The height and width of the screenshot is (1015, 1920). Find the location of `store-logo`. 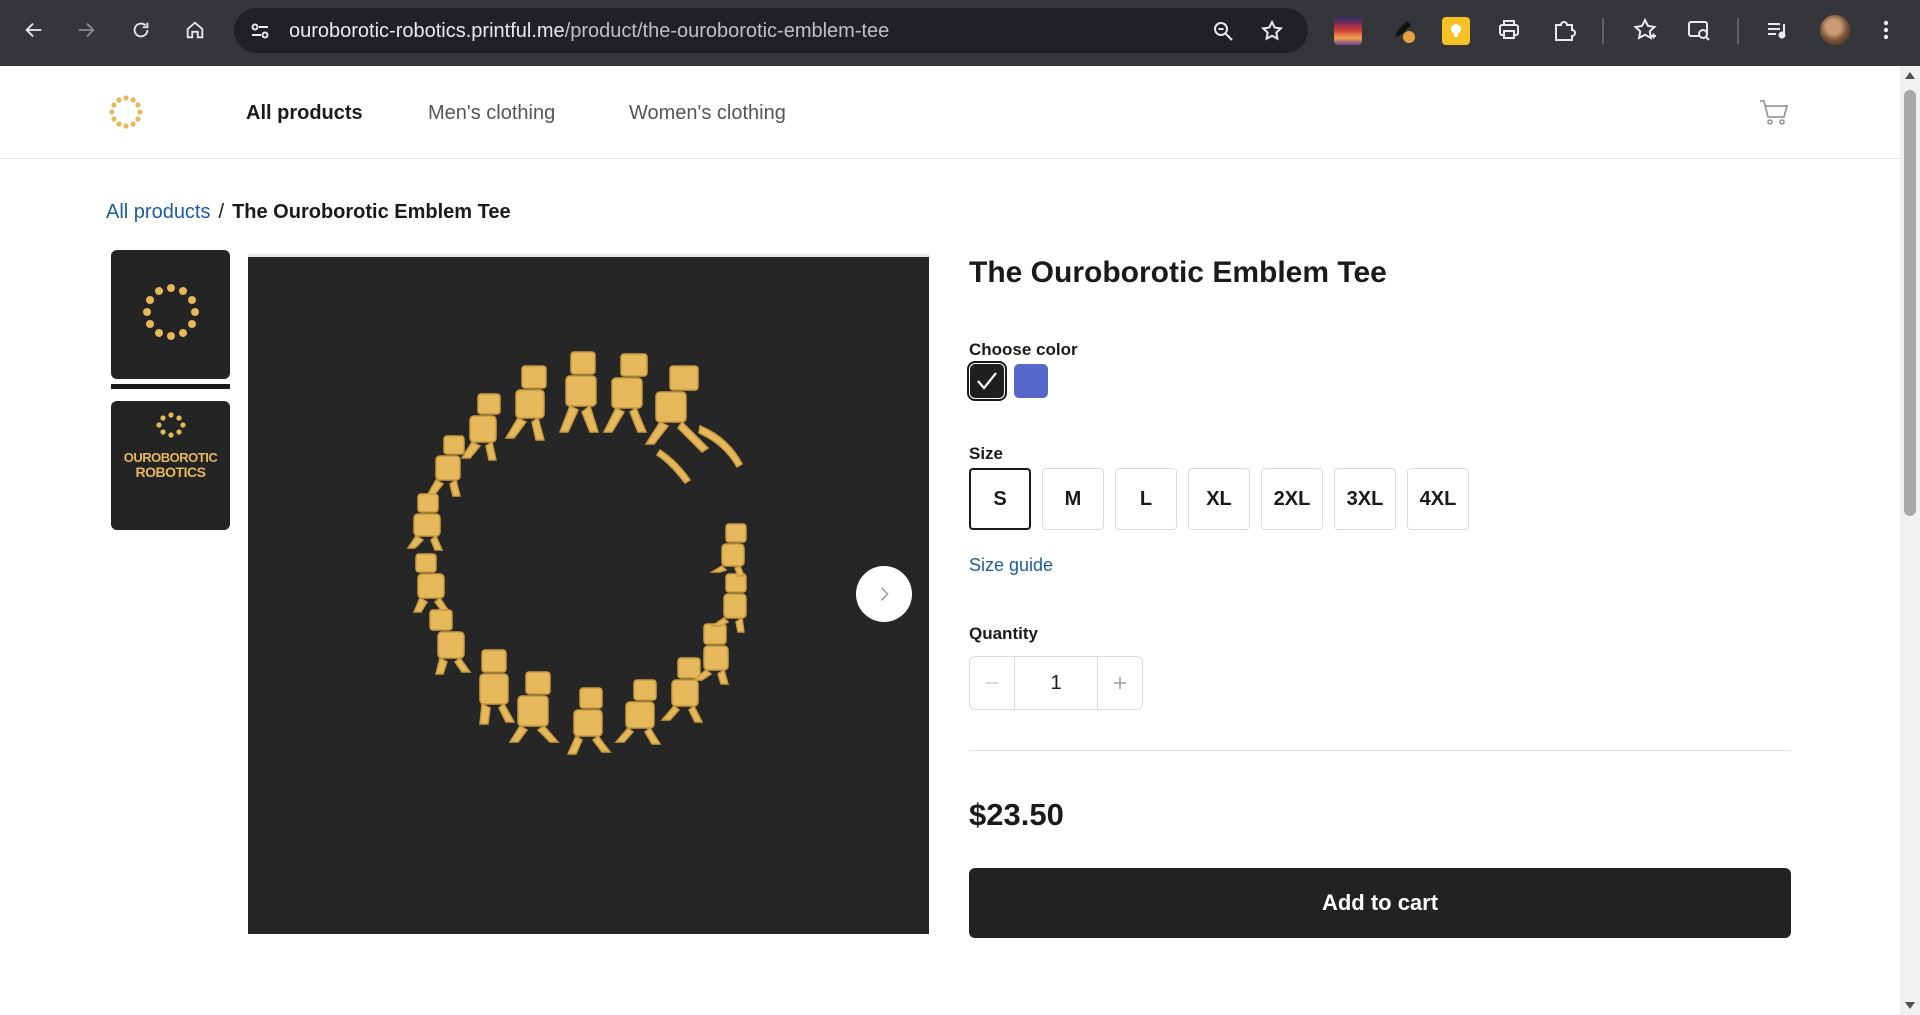

store-logo is located at coordinates (126, 112).